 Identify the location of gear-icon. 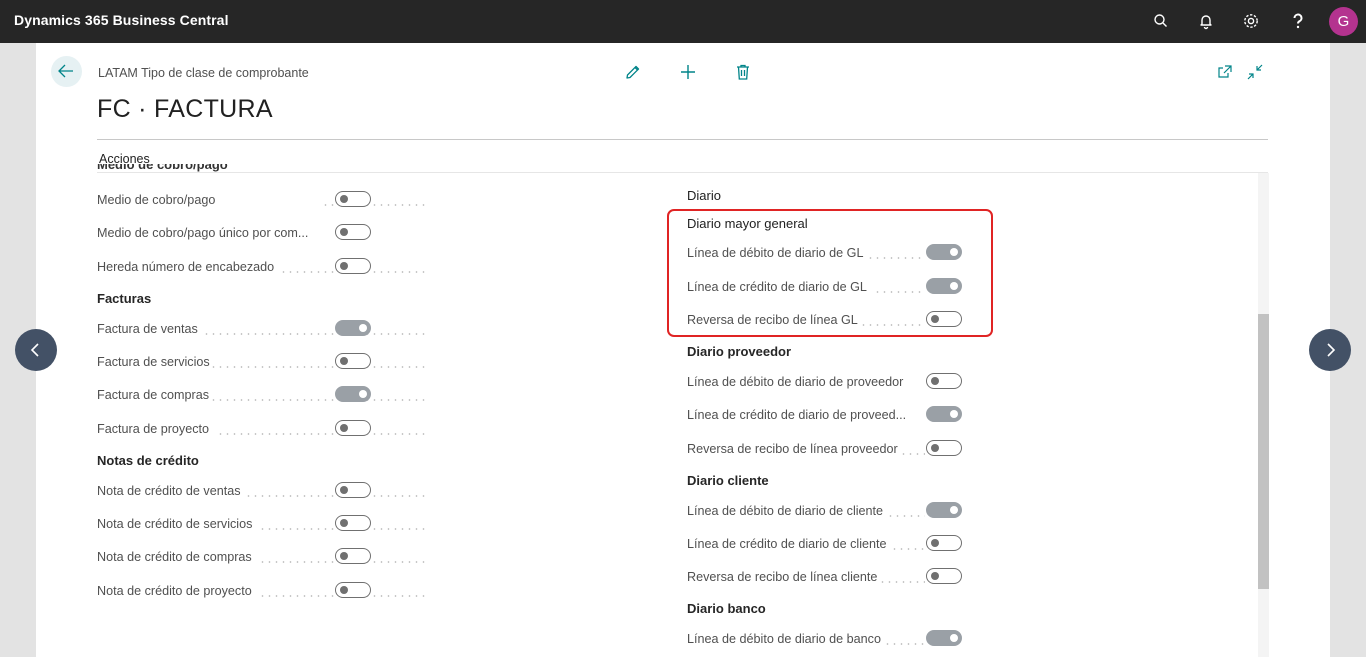
(1252, 22).